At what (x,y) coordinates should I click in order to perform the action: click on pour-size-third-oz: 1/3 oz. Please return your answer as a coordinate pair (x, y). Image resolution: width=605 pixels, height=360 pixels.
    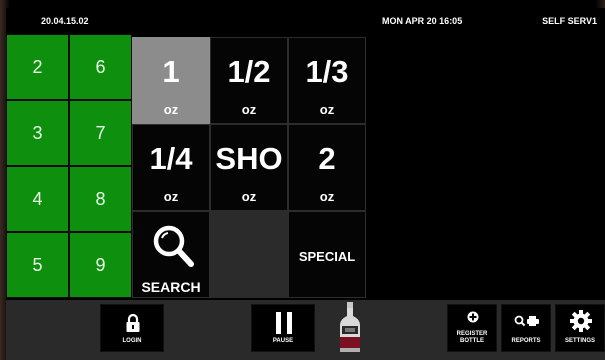
    Looking at the image, I should click on (327, 80).